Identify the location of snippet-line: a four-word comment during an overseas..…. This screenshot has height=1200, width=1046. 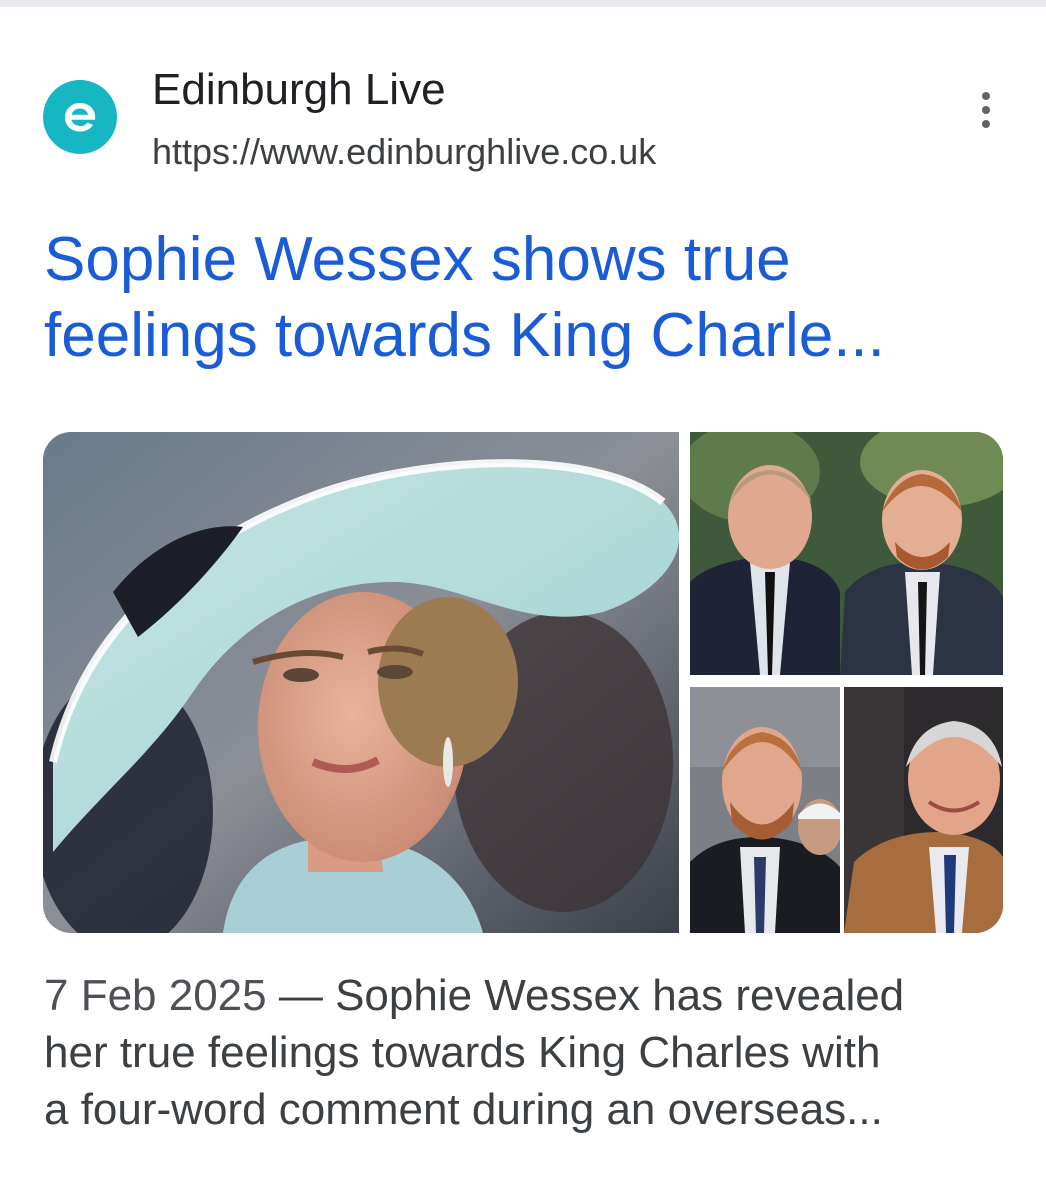
(463, 1109).